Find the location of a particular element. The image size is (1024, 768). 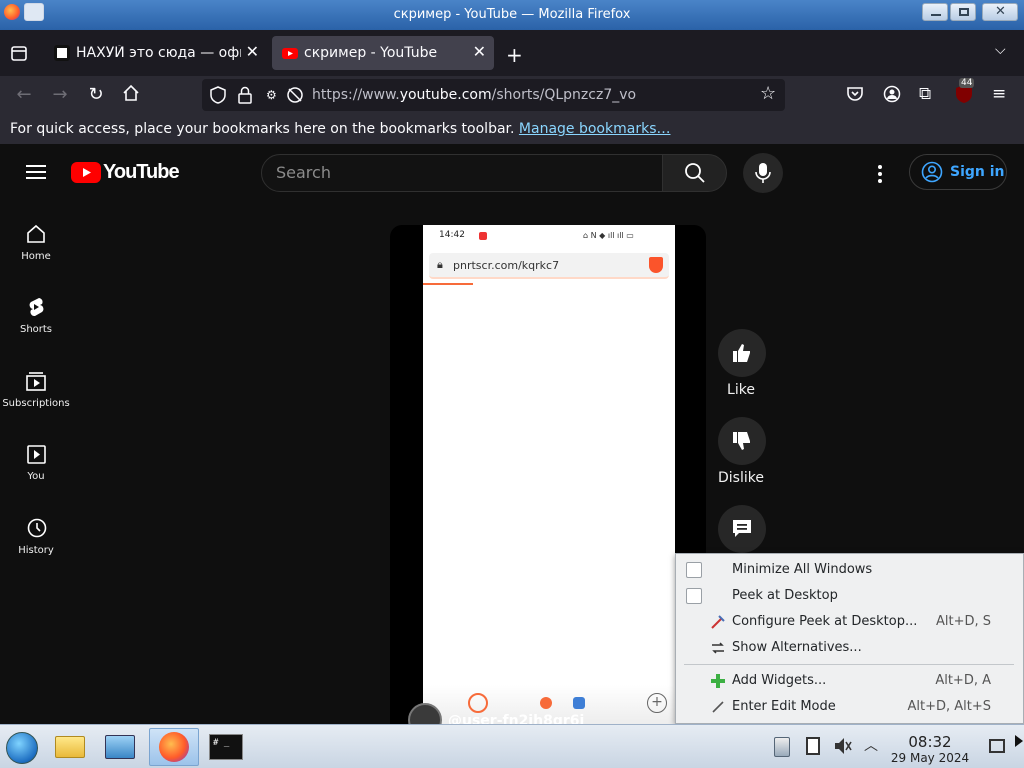

clipboard-icon is located at coordinates (782, 747).